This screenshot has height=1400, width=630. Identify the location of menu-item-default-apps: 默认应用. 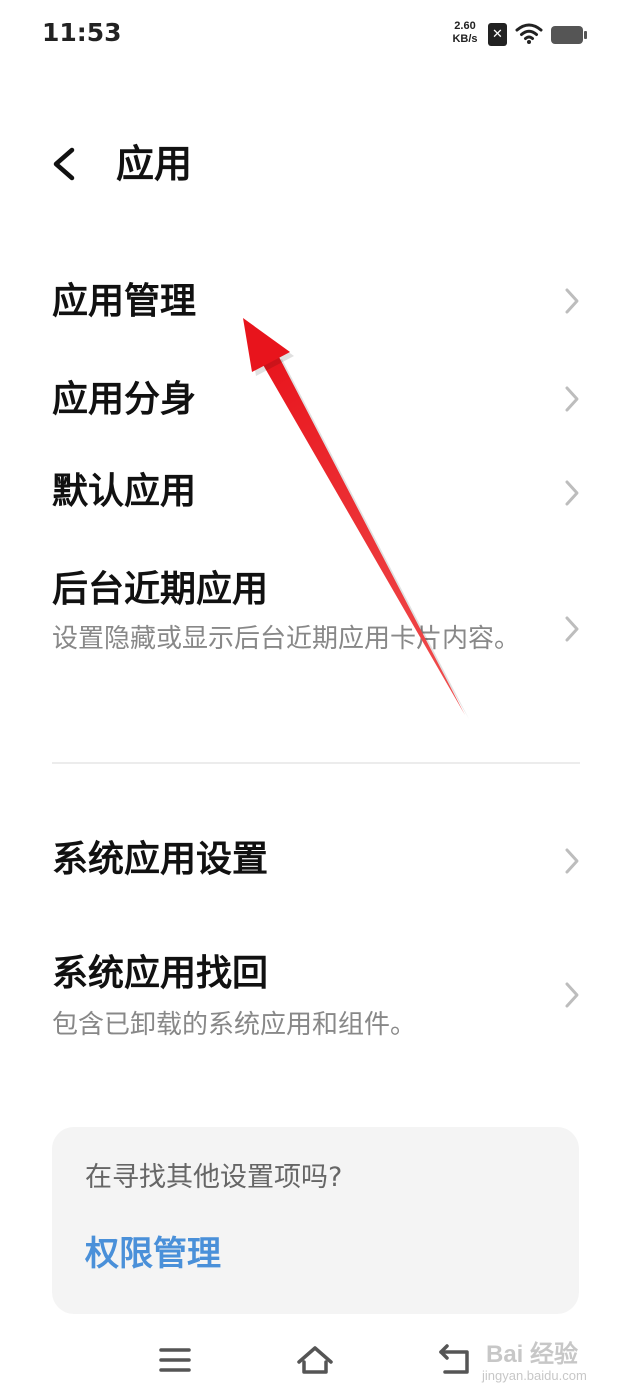
(315, 495).